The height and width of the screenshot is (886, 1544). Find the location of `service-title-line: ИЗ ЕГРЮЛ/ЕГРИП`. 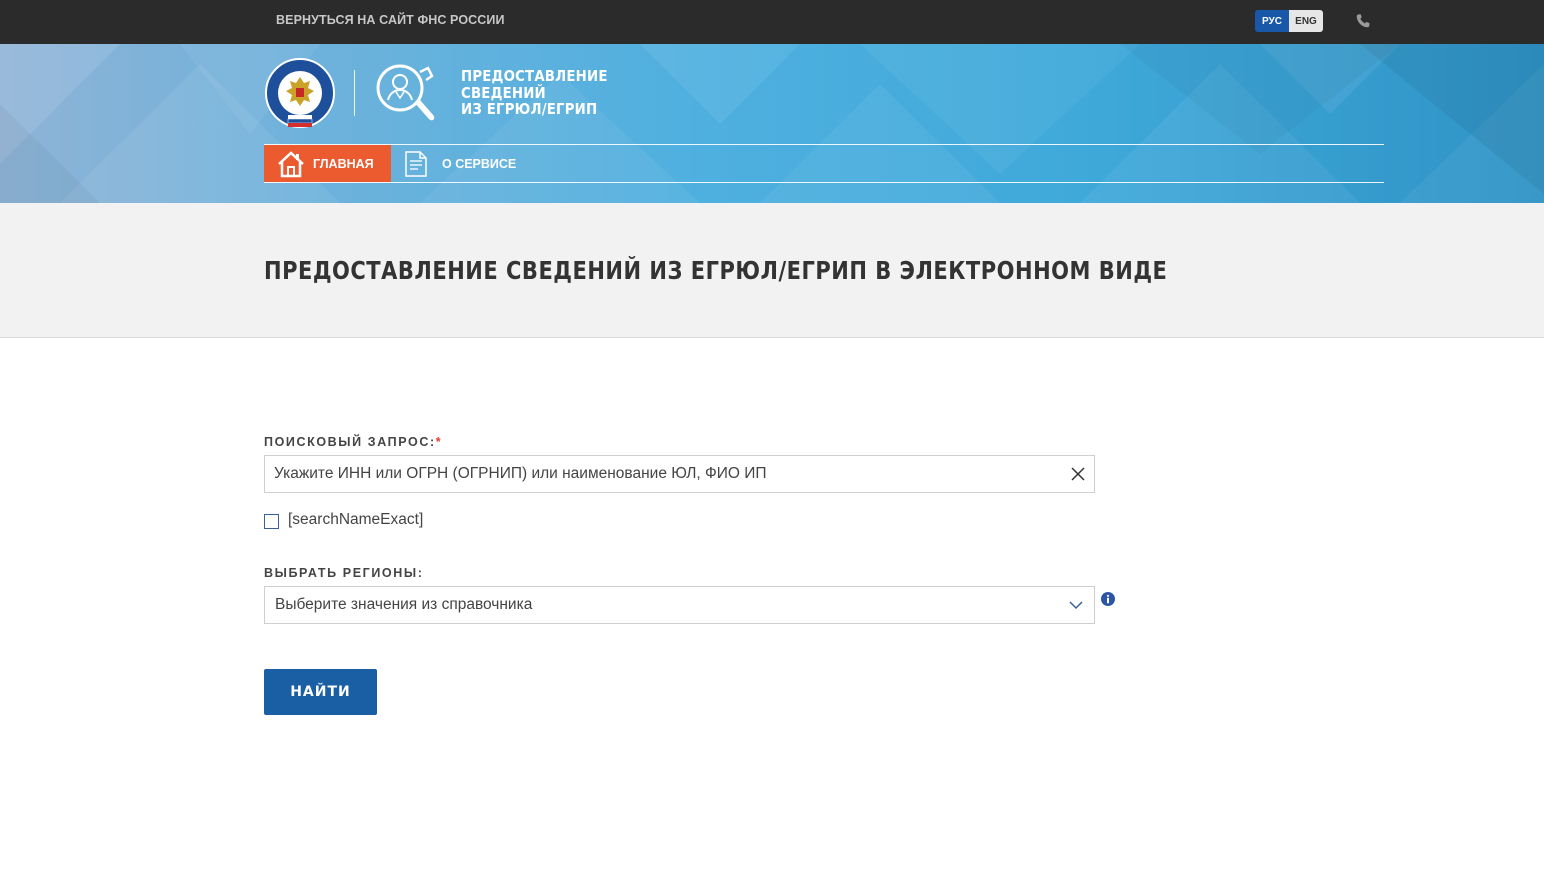

service-title-line: ИЗ ЕГРЮЛ/ЕГРИП is located at coordinates (529, 109).